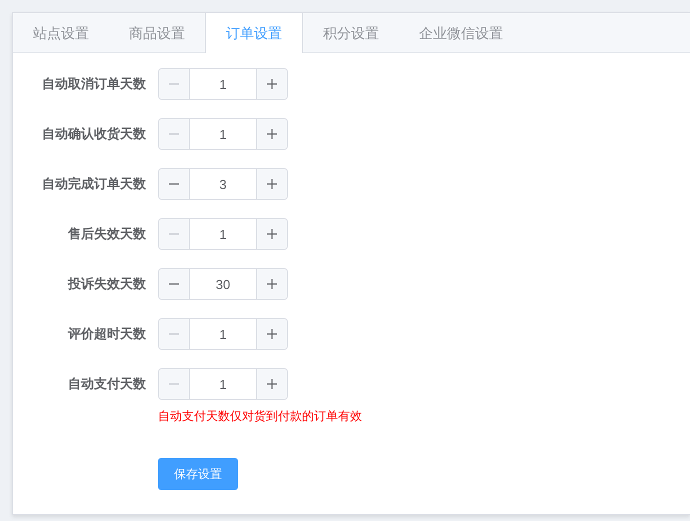  Describe the element at coordinates (94, 184) in the screenshot. I see `field-label: 自动完成订单天数` at that location.